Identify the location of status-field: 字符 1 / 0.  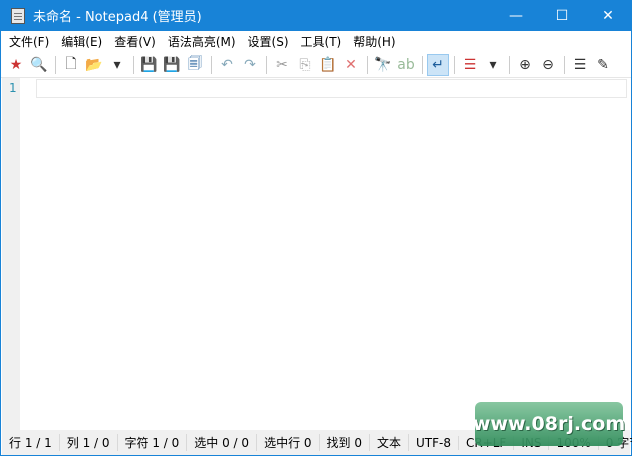
(153, 442).